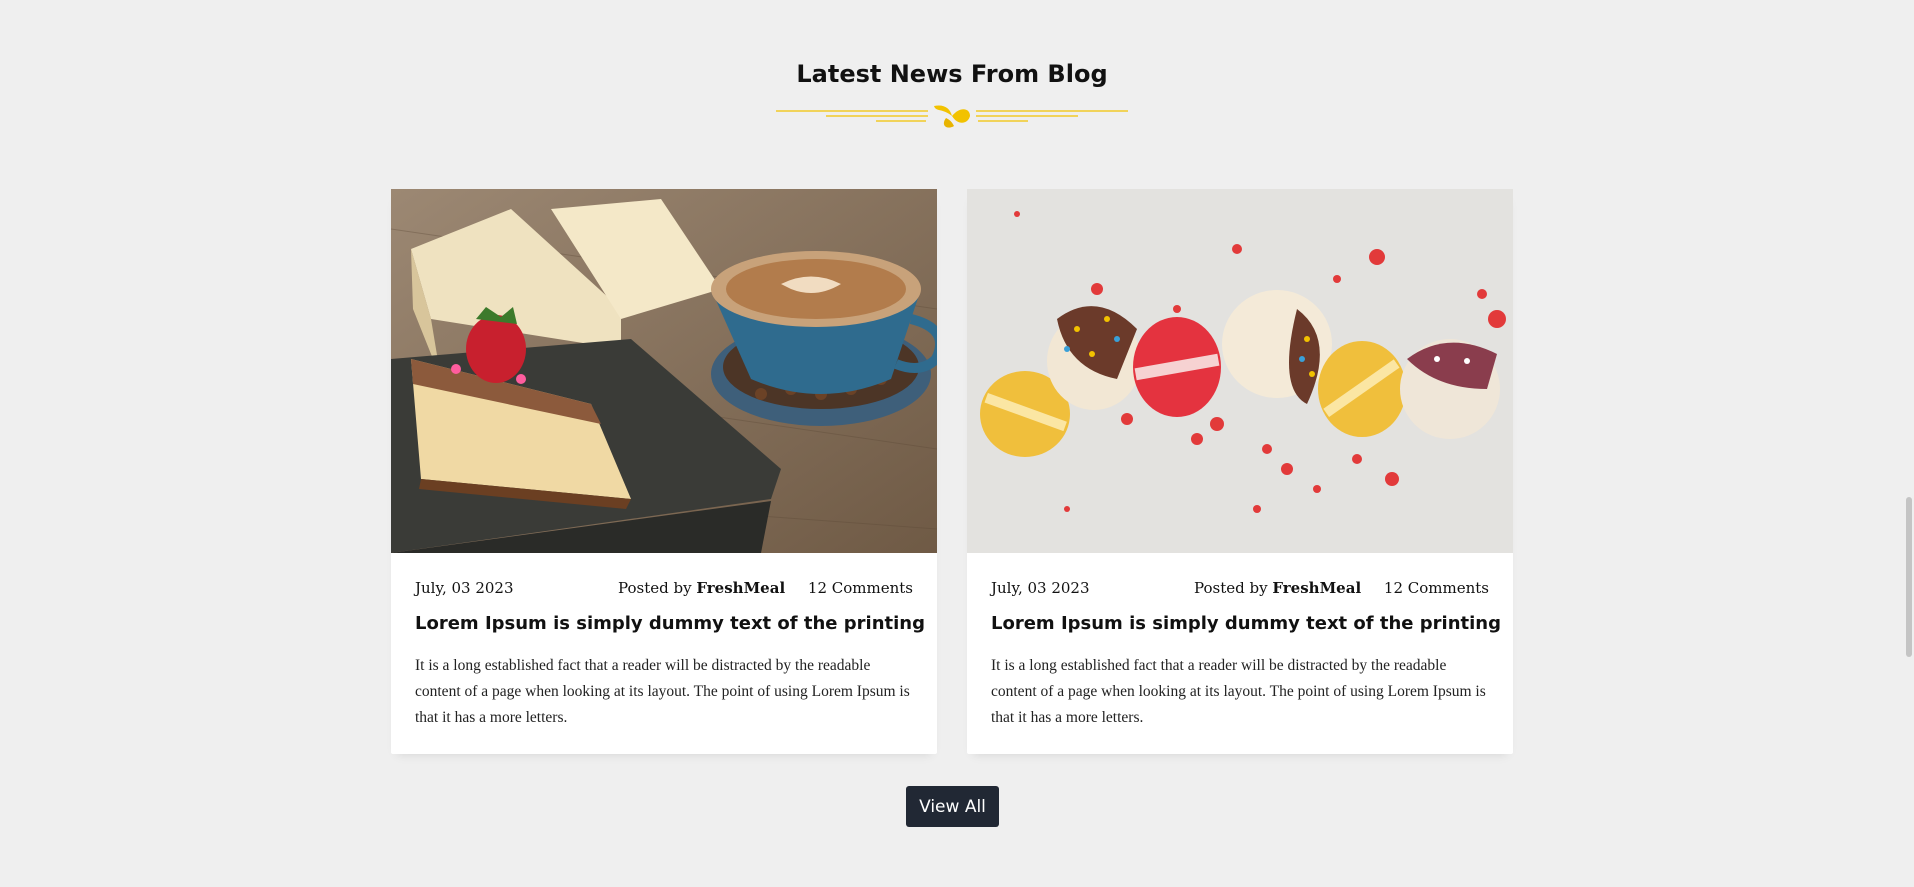 This screenshot has width=1914, height=887. Describe the element at coordinates (952, 74) in the screenshot. I see `section-title: Latest News From Blog` at that location.